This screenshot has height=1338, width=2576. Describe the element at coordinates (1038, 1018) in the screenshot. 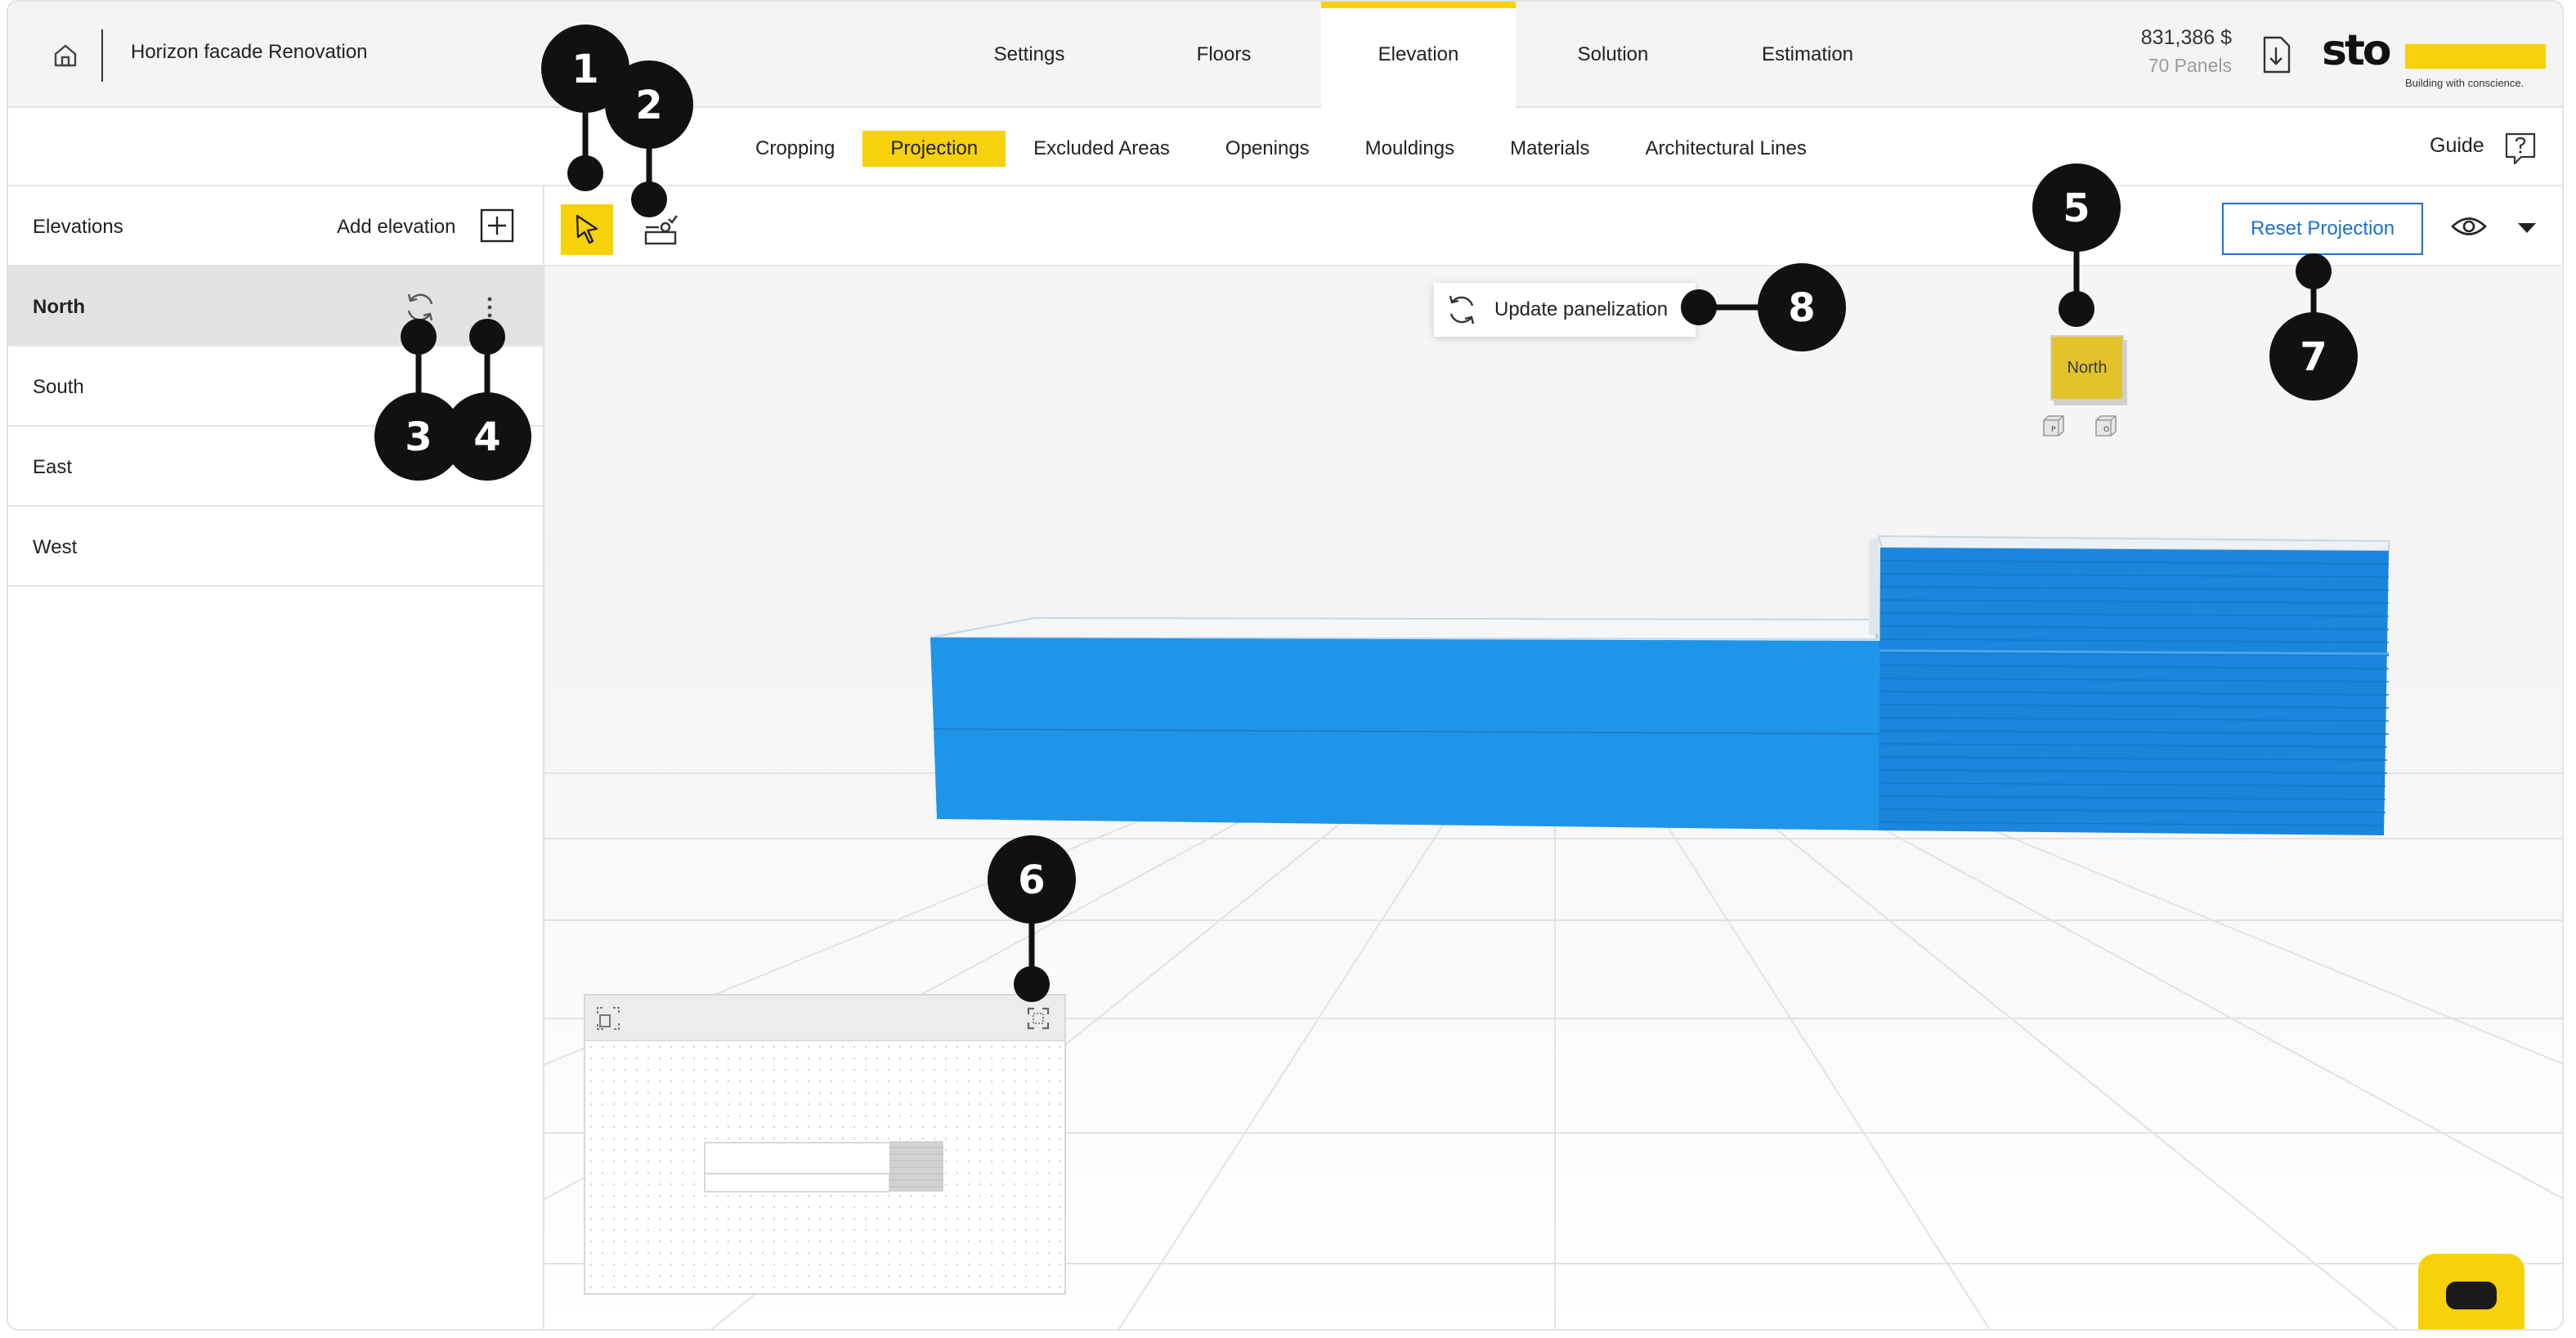

I see `expand-icon` at that location.